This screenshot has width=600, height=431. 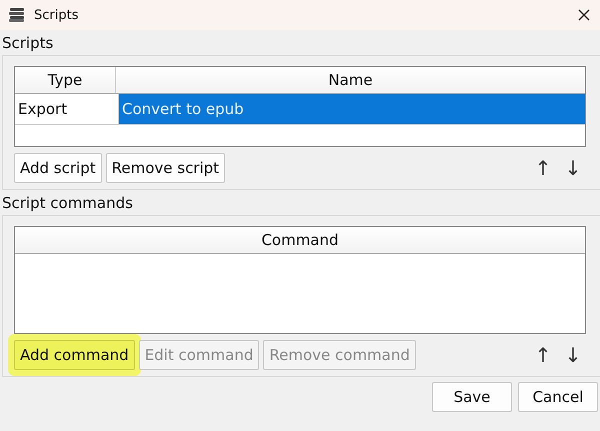 I want to click on close-icon, so click(x=584, y=15).